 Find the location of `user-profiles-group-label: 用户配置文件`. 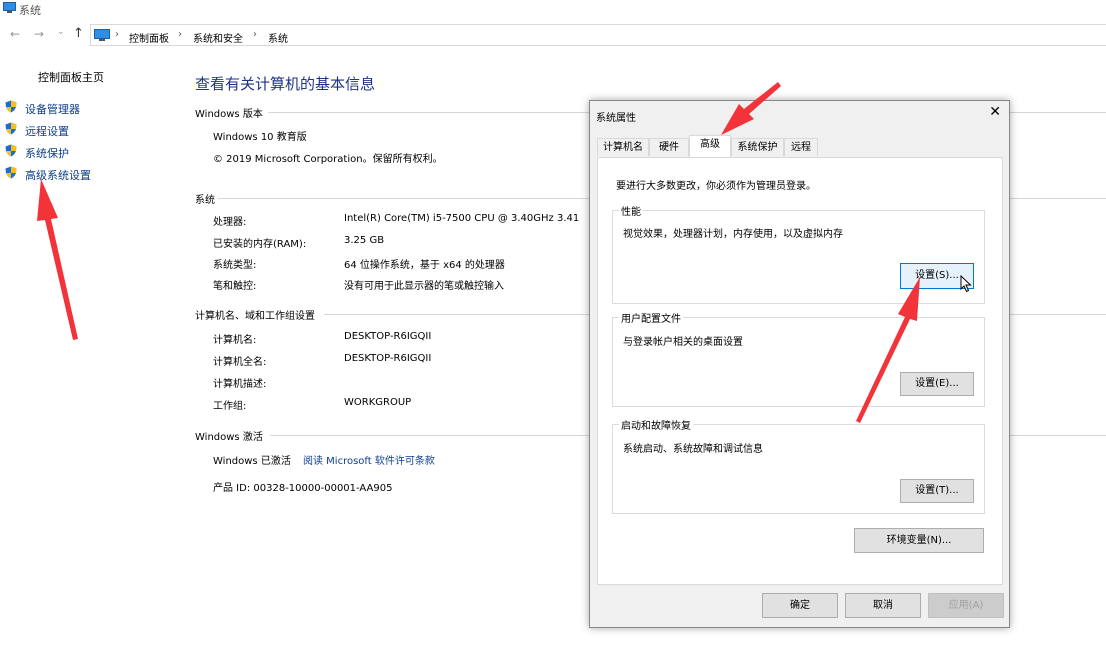

user-profiles-group-label: 用户配置文件 is located at coordinates (651, 317).